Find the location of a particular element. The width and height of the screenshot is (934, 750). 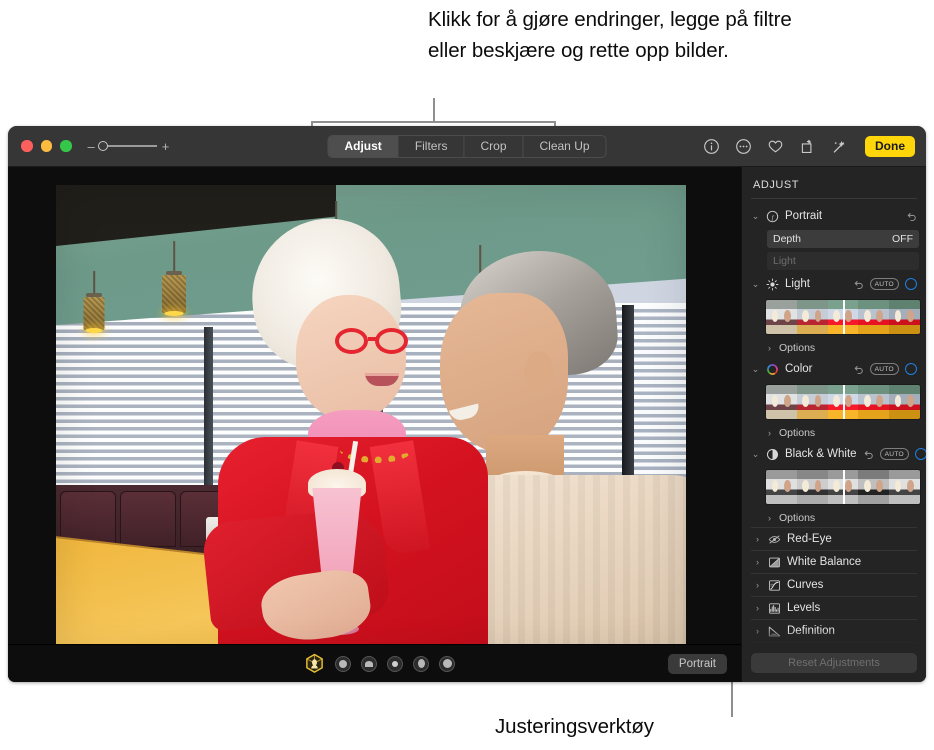

color-preview-strip is located at coordinates (843, 402).